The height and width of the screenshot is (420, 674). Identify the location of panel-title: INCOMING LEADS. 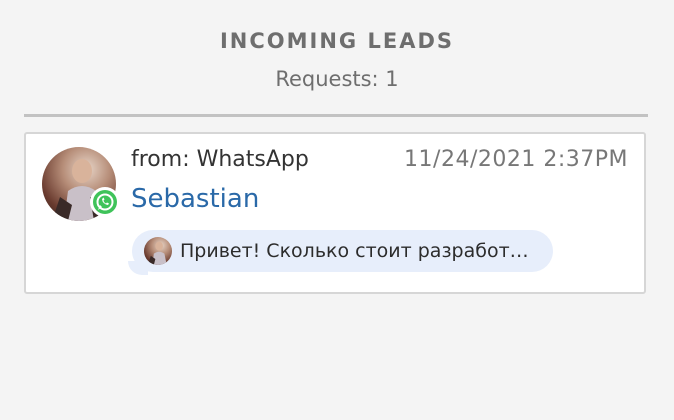
(337, 41).